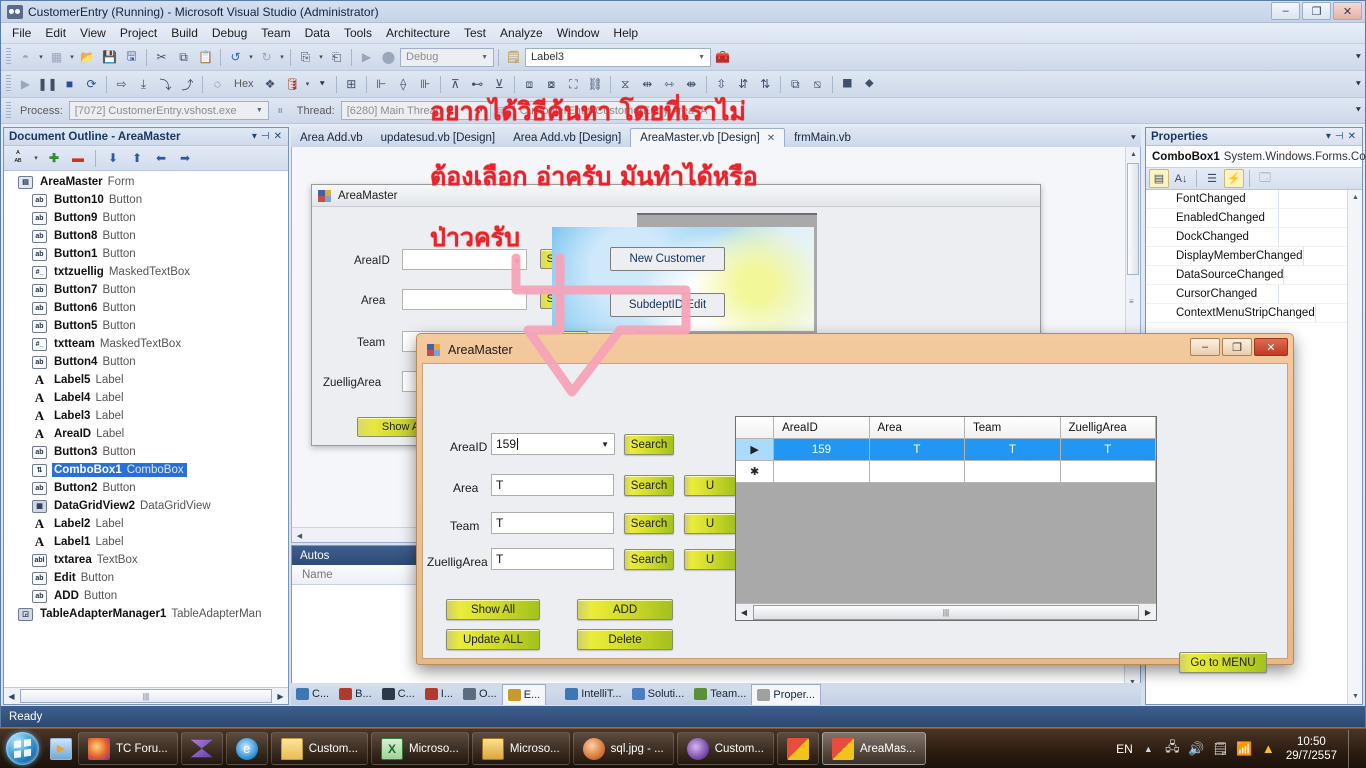  I want to click on find-combo: Label3 ▼, so click(618, 57).